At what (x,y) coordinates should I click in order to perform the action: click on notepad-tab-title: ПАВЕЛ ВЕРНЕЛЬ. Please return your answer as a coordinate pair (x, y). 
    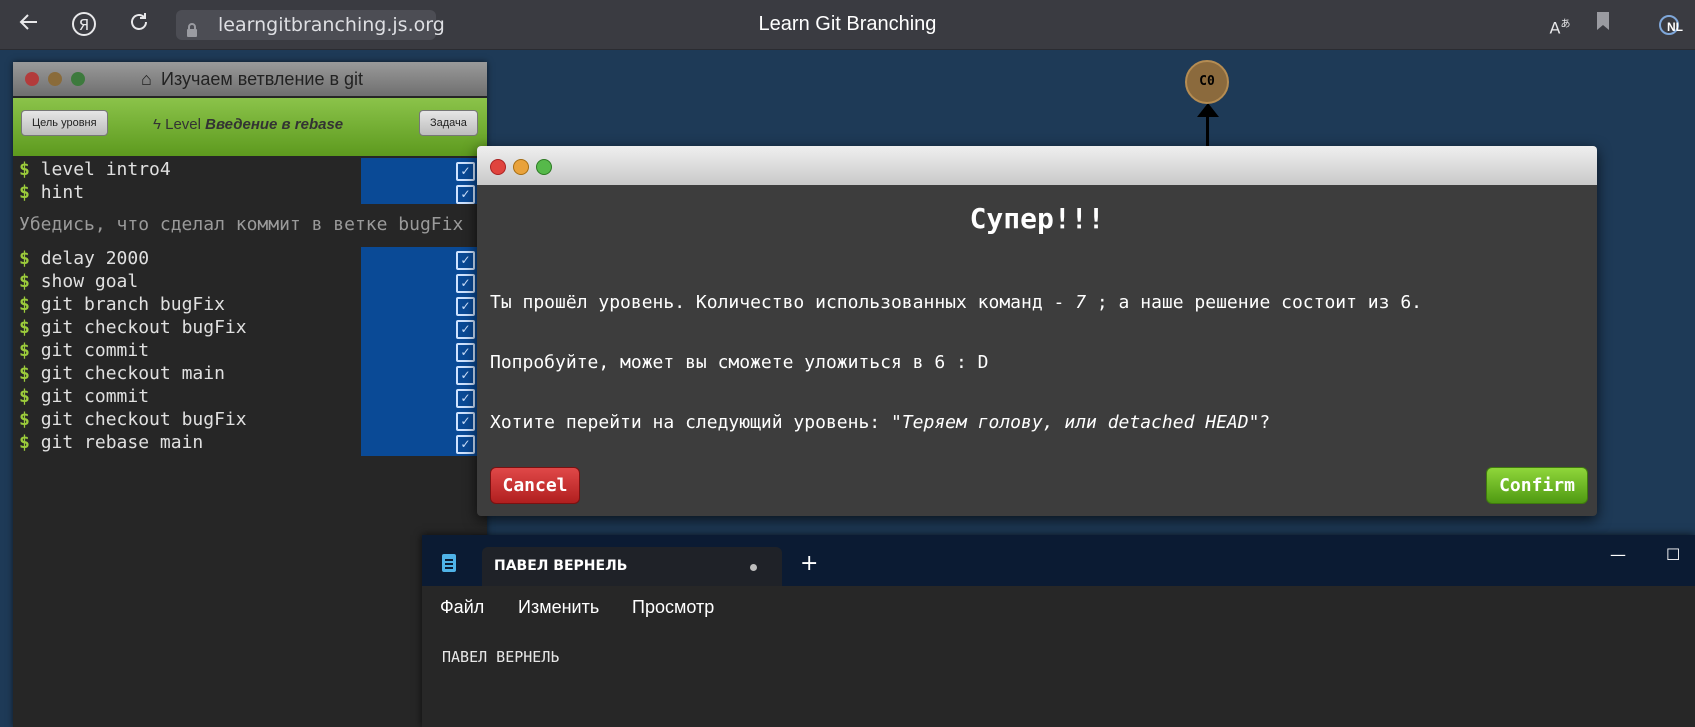
    Looking at the image, I should click on (561, 566).